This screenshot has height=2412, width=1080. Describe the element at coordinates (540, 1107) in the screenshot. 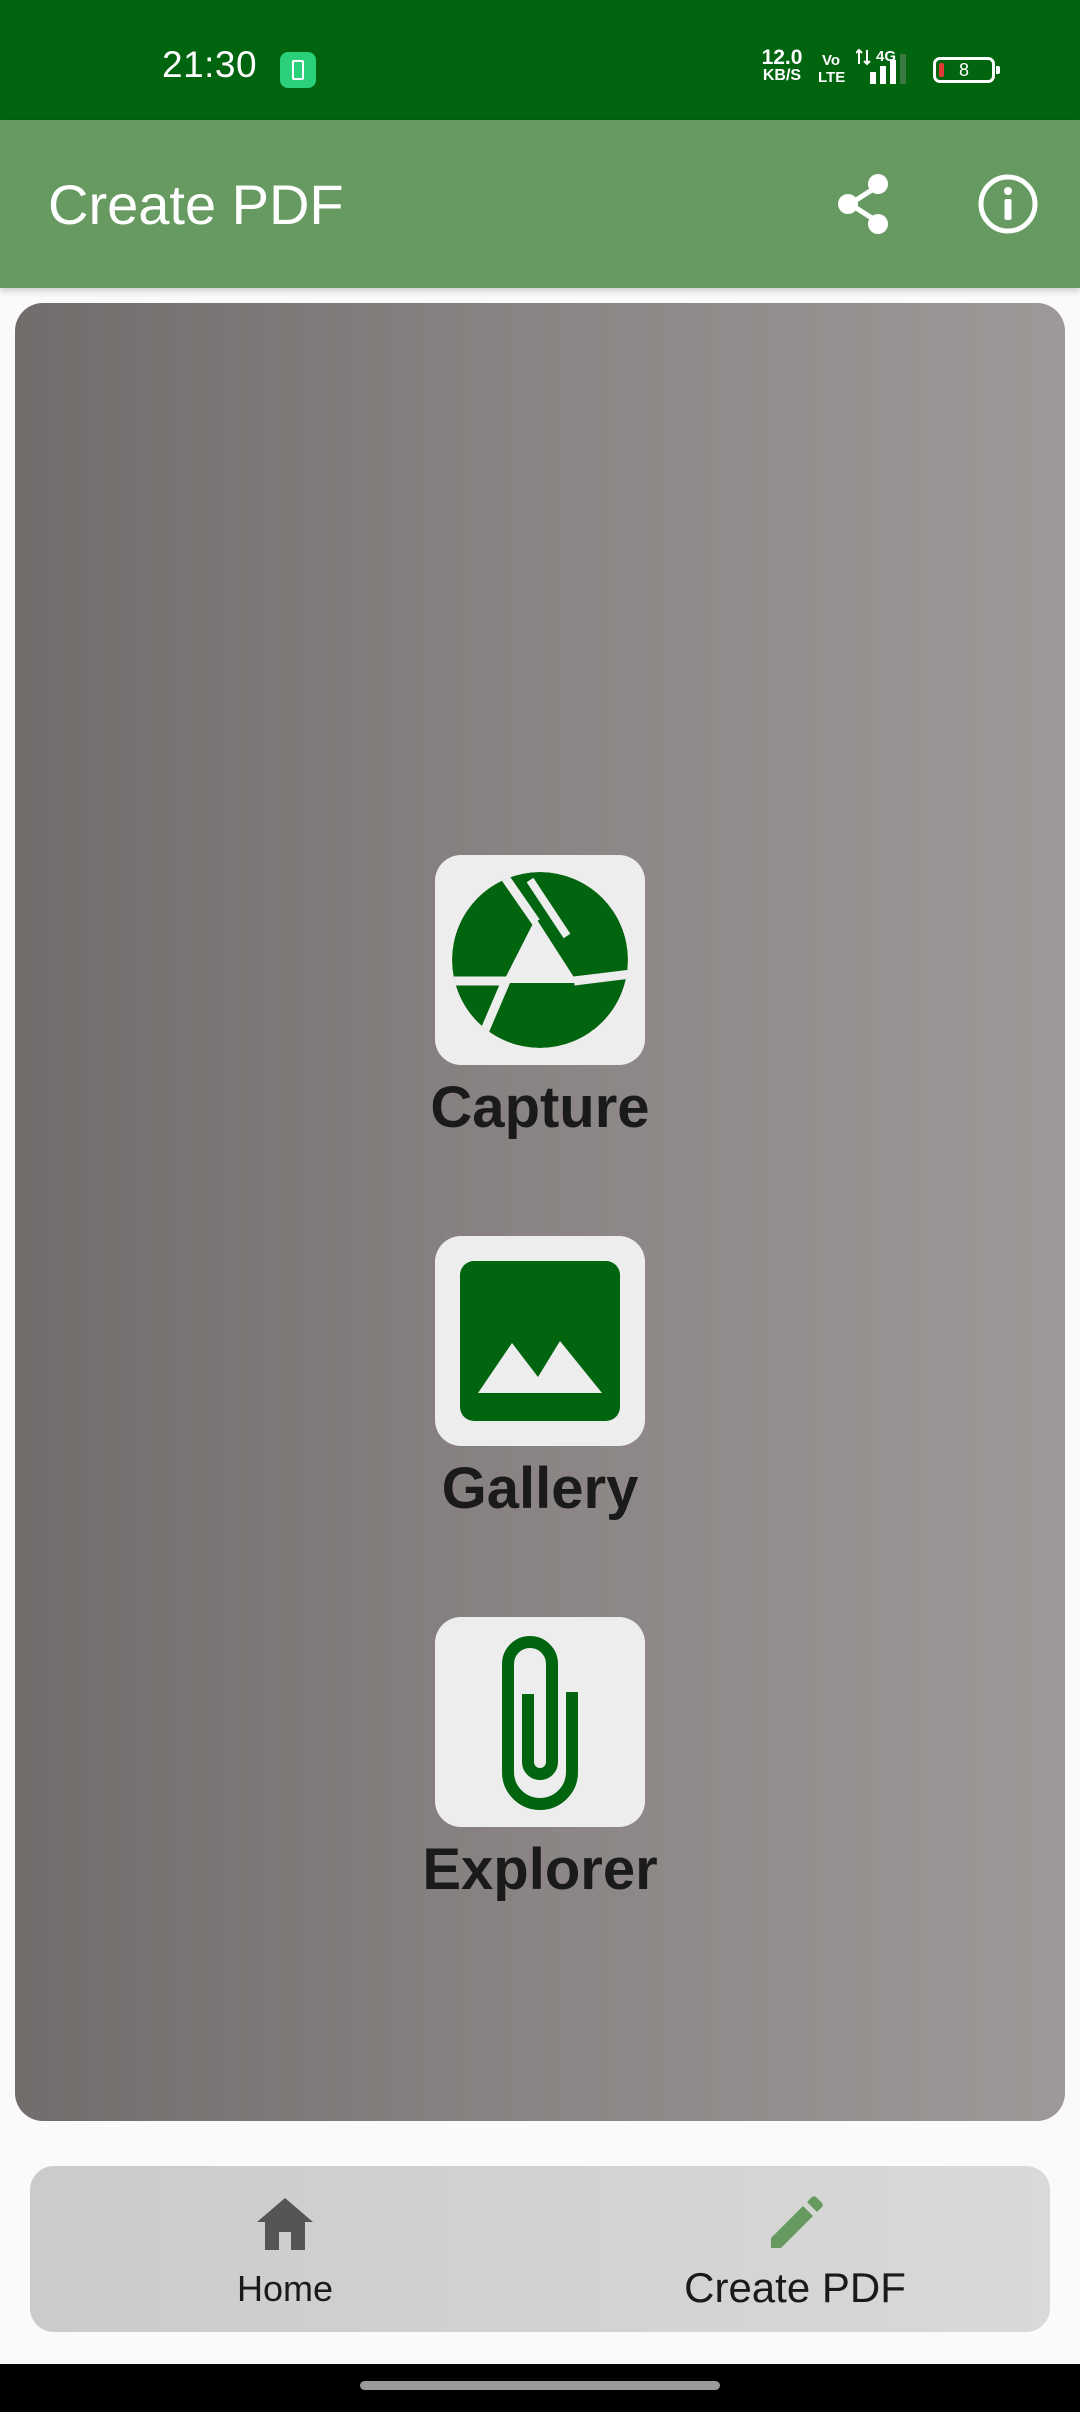

I see `capture-label: Capture` at that location.